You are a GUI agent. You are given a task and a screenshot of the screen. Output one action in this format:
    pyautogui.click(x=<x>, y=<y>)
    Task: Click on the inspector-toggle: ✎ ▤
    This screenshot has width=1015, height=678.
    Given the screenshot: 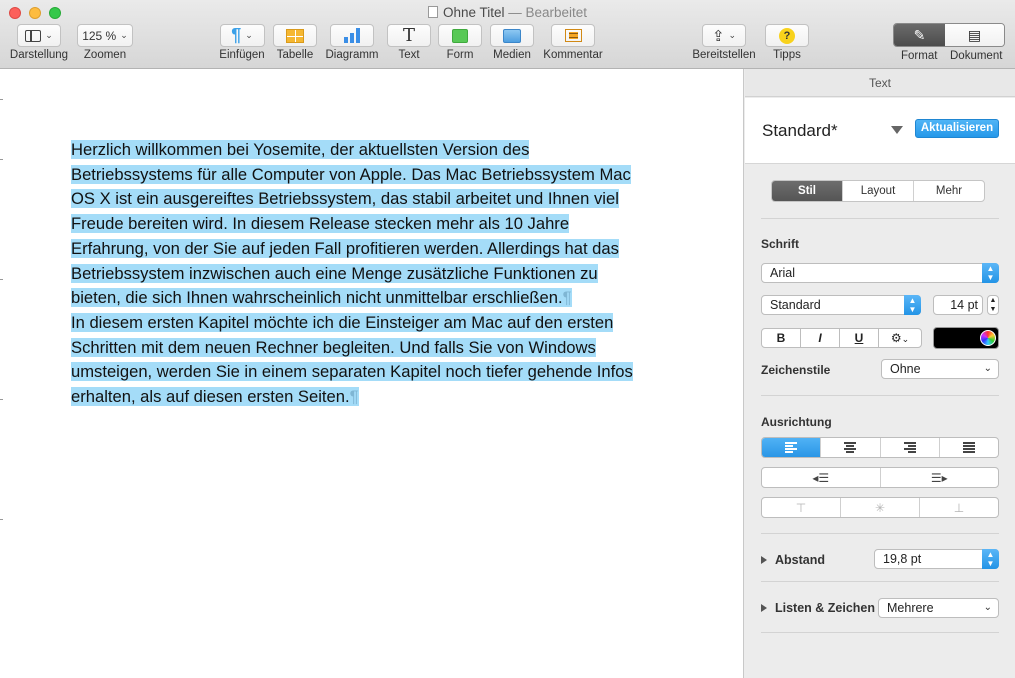 What is the action you would take?
    pyautogui.click(x=949, y=35)
    